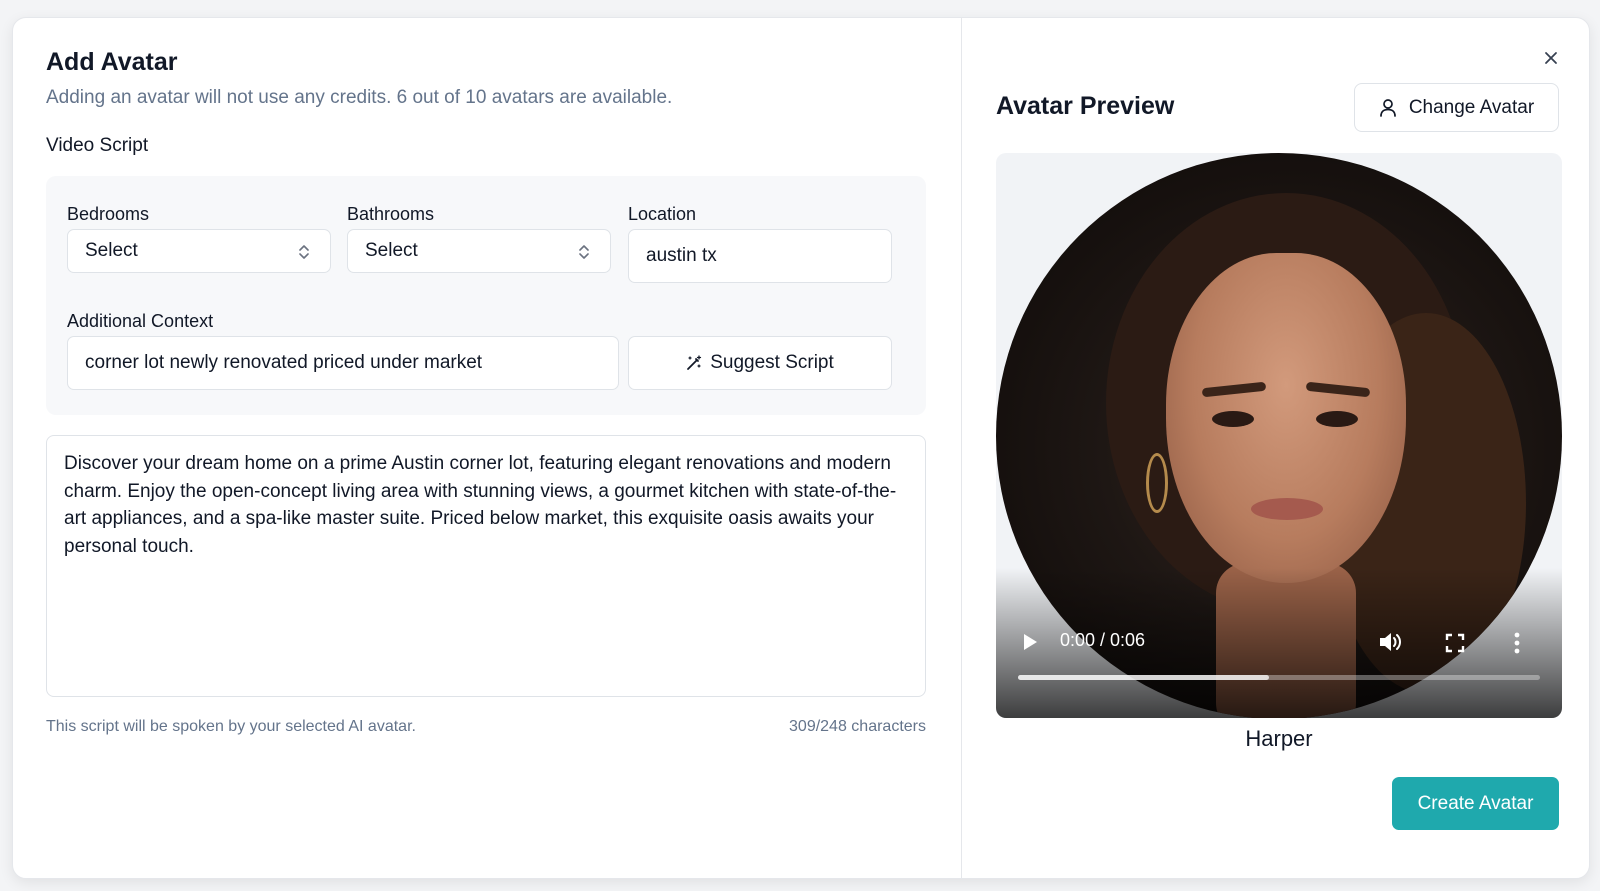 The image size is (1600, 891). What do you see at coordinates (1391, 642) in the screenshot?
I see `volume-icon` at bounding box center [1391, 642].